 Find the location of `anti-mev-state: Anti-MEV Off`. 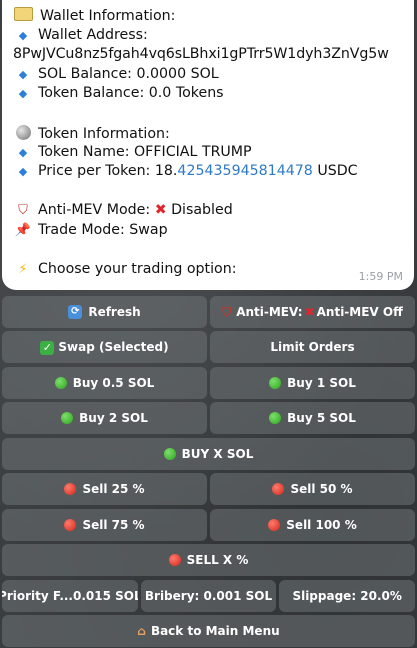

anti-mev-state: Anti-MEV Off is located at coordinates (359, 312).